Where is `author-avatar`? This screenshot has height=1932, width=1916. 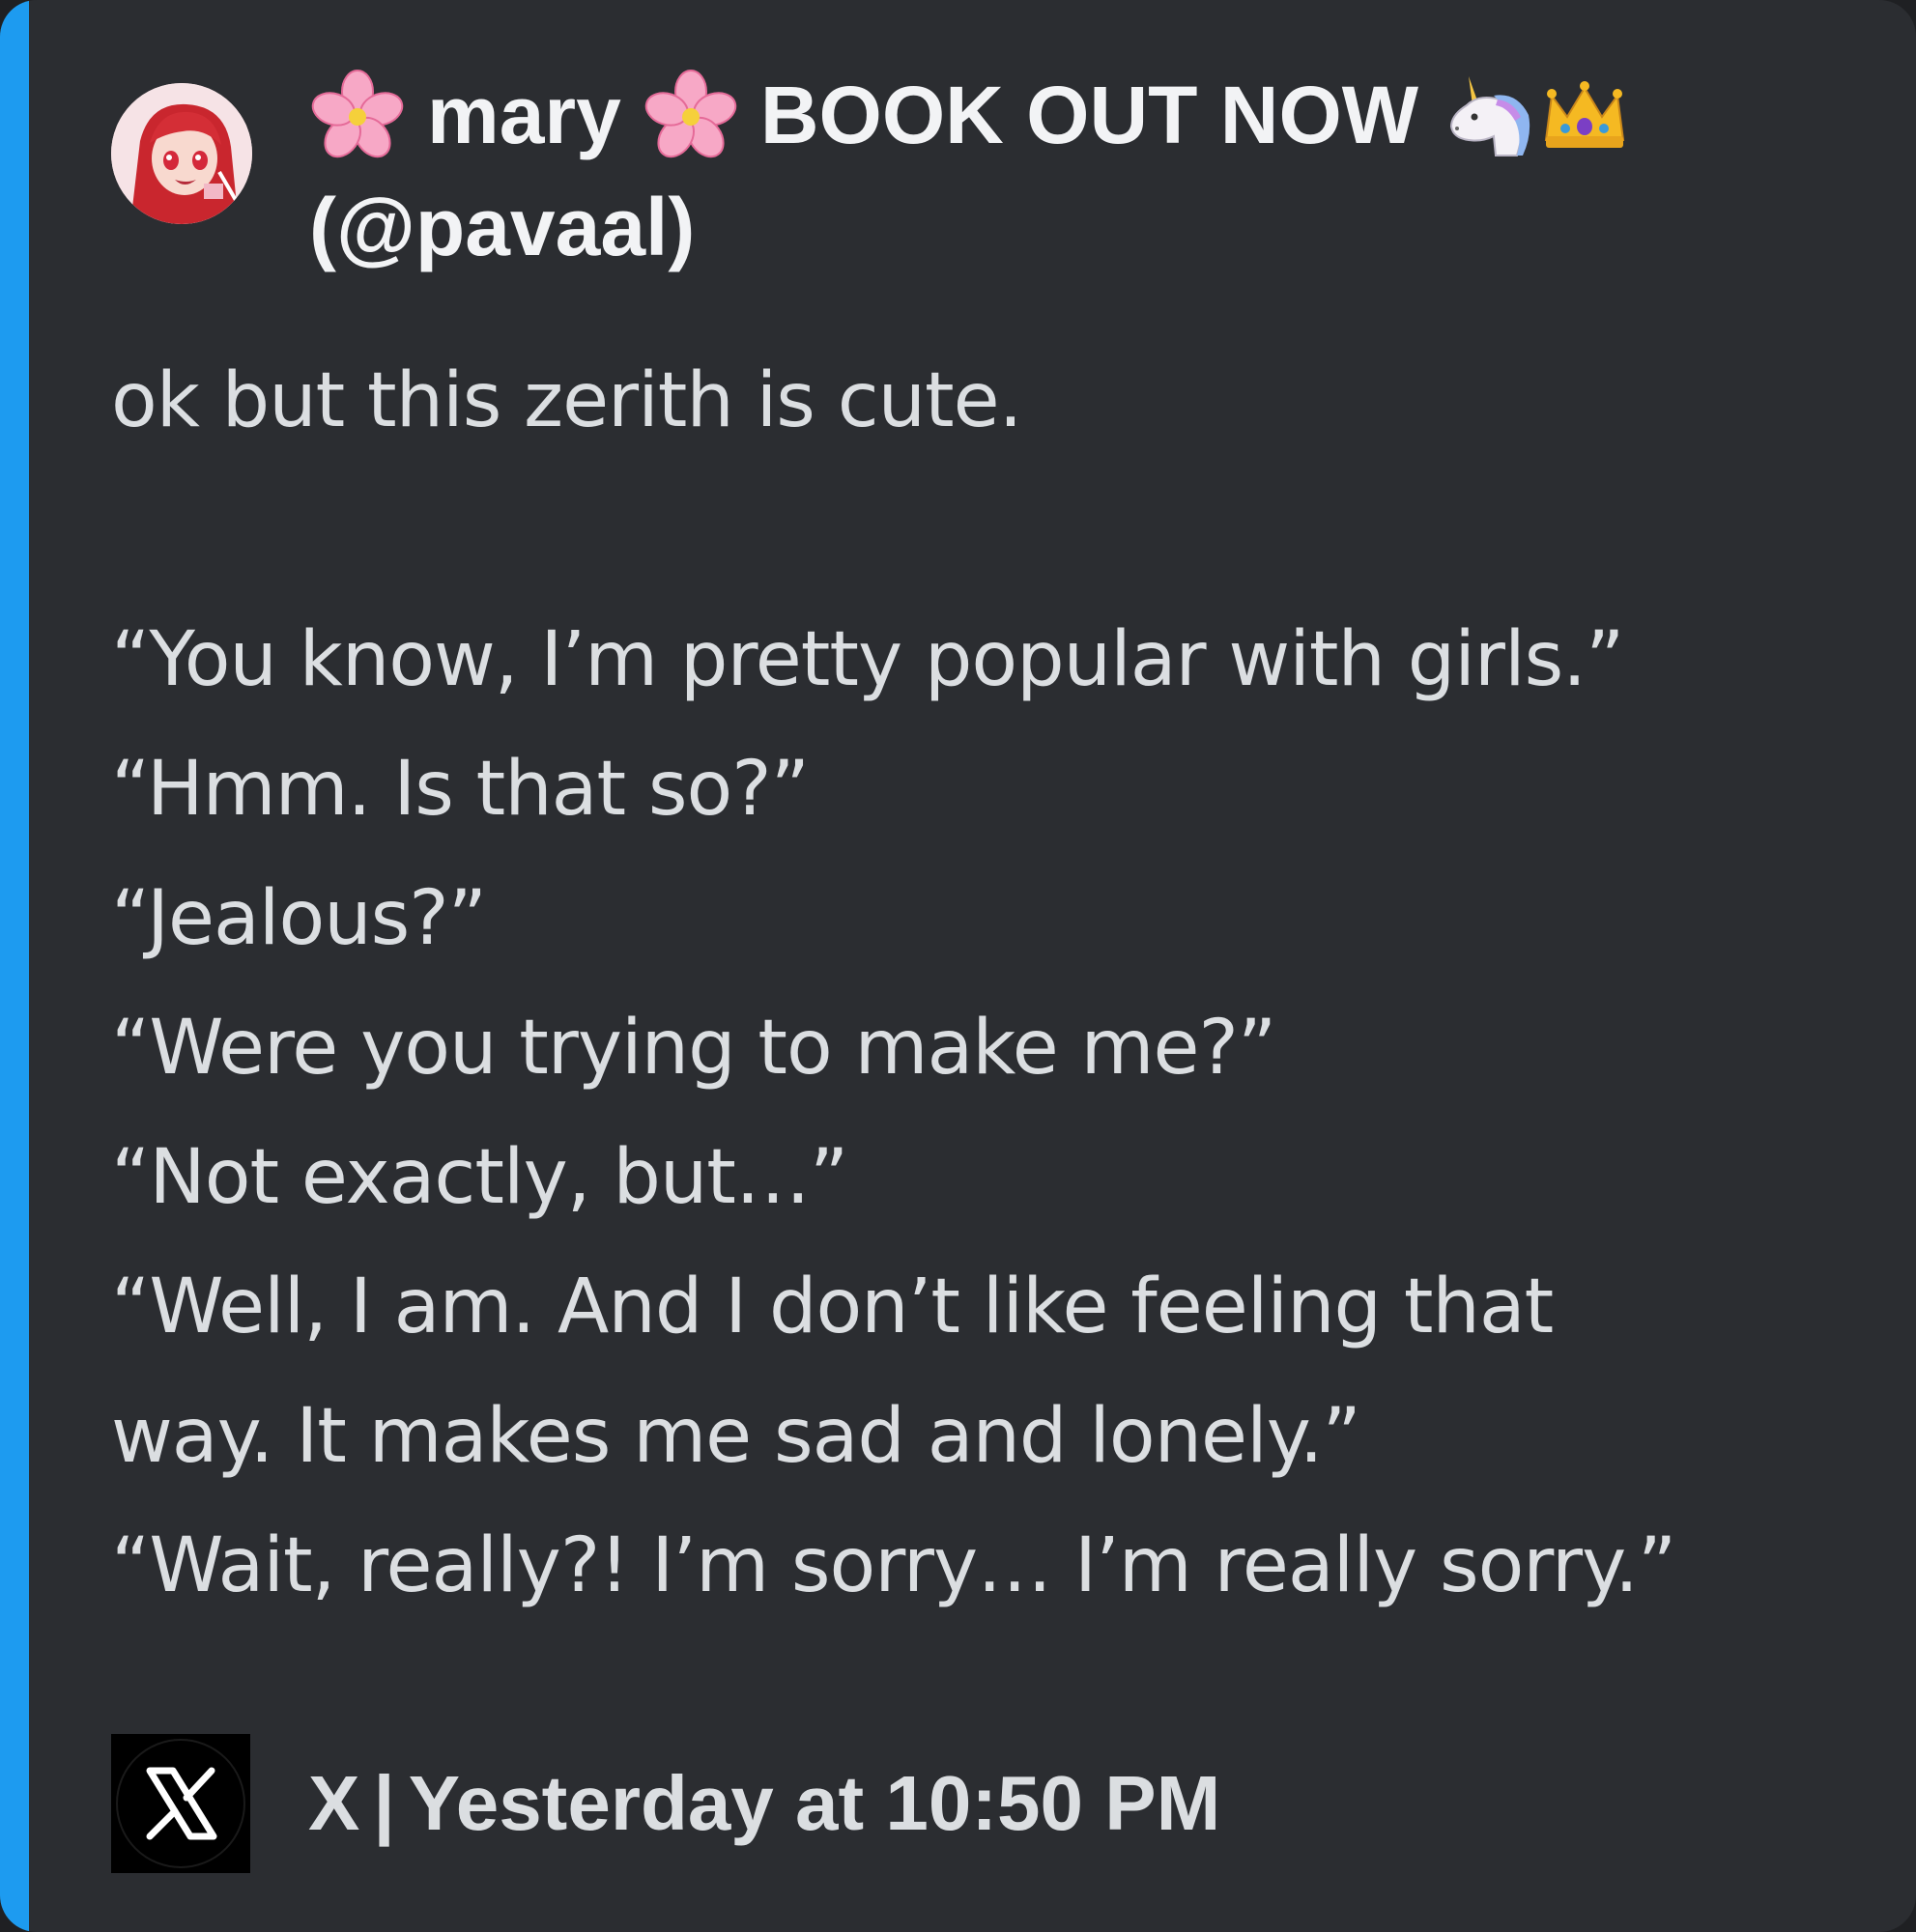 author-avatar is located at coordinates (181, 153).